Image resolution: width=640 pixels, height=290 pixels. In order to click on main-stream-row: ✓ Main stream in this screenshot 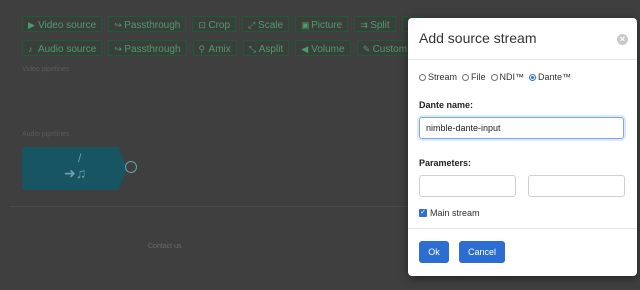, I will do `click(449, 213)`.